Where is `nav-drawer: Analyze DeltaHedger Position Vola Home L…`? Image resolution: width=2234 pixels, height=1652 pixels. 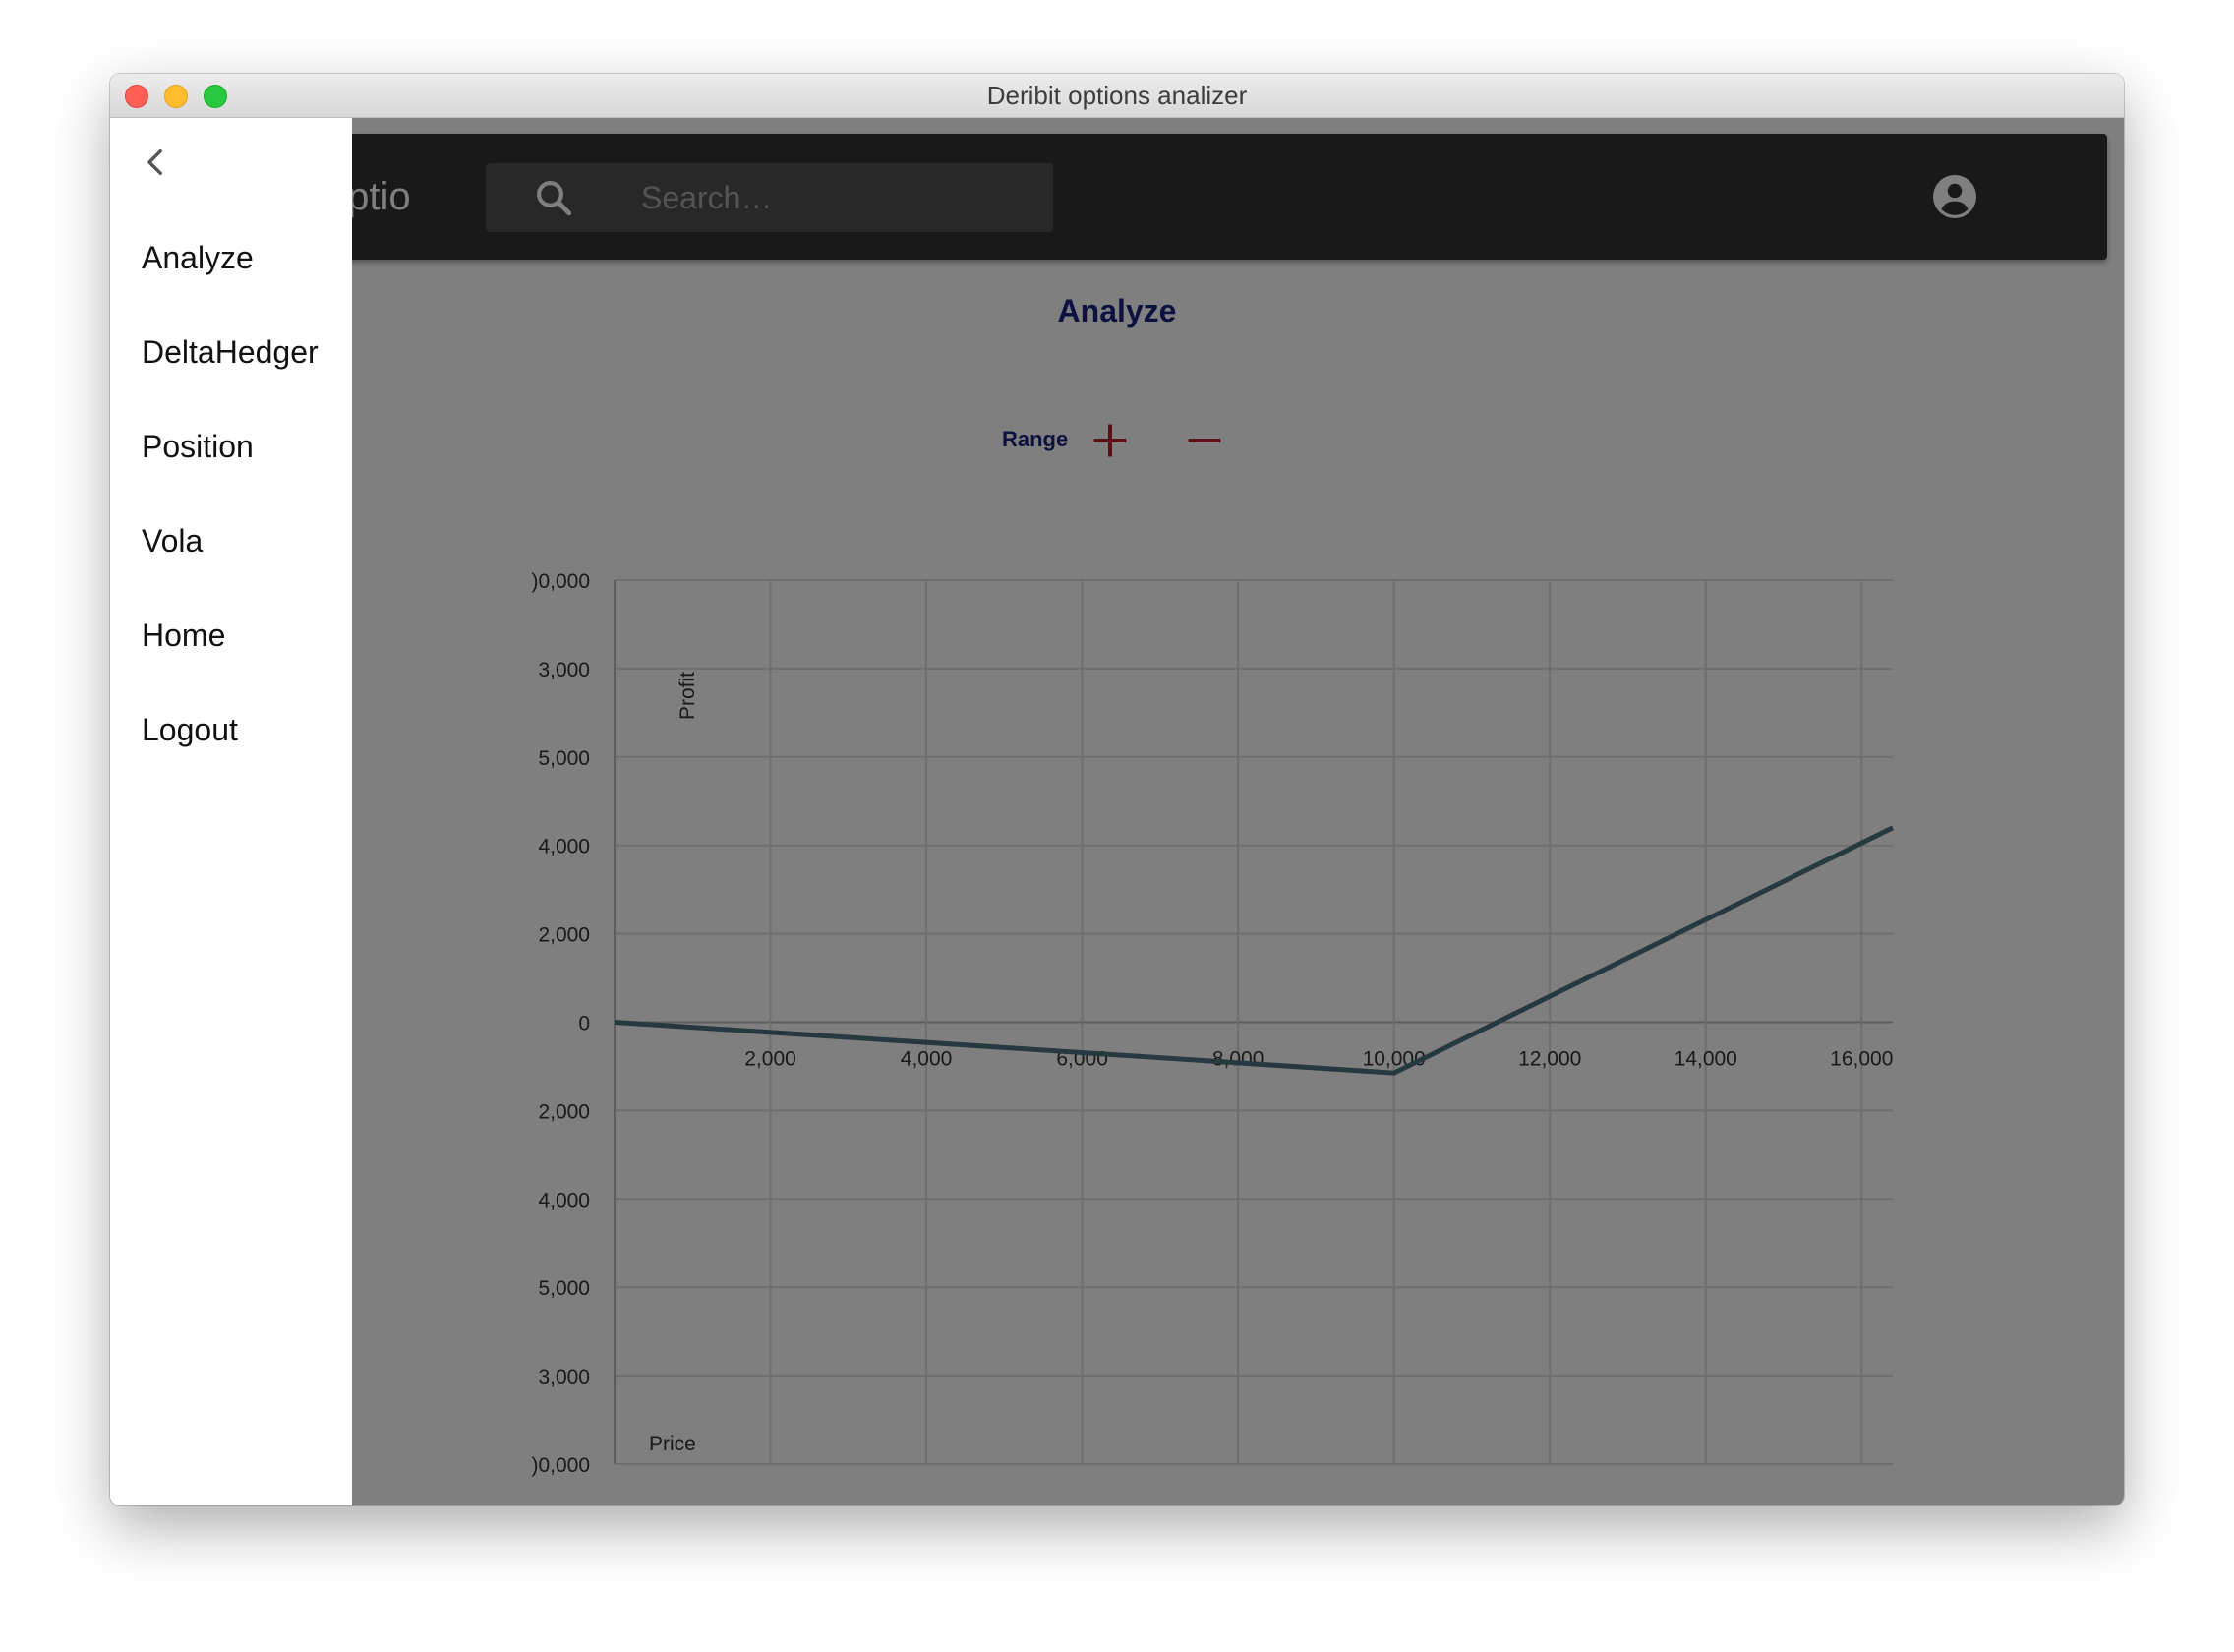
nav-drawer: Analyze DeltaHedger Position Vola Home L… is located at coordinates (231, 811).